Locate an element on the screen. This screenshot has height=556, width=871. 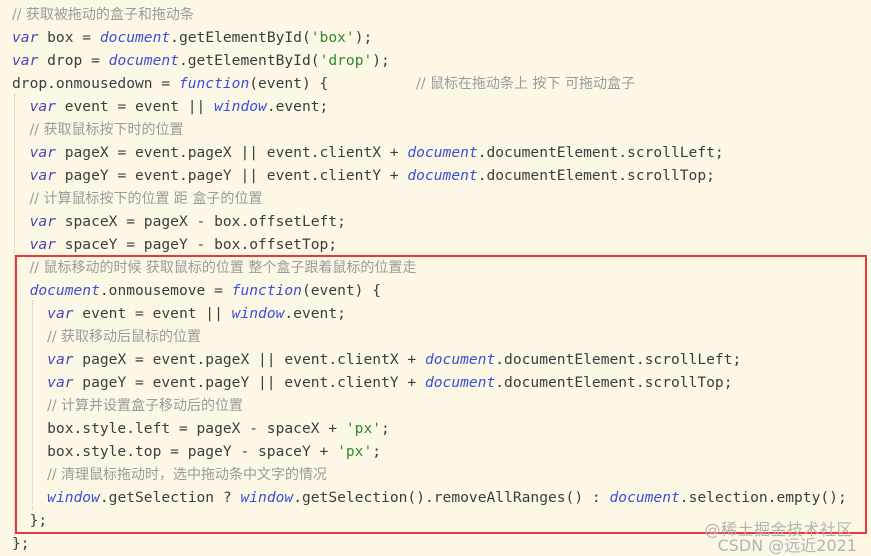
code-token: spaceY = pageY - box.offsetTop; is located at coordinates (196, 244).